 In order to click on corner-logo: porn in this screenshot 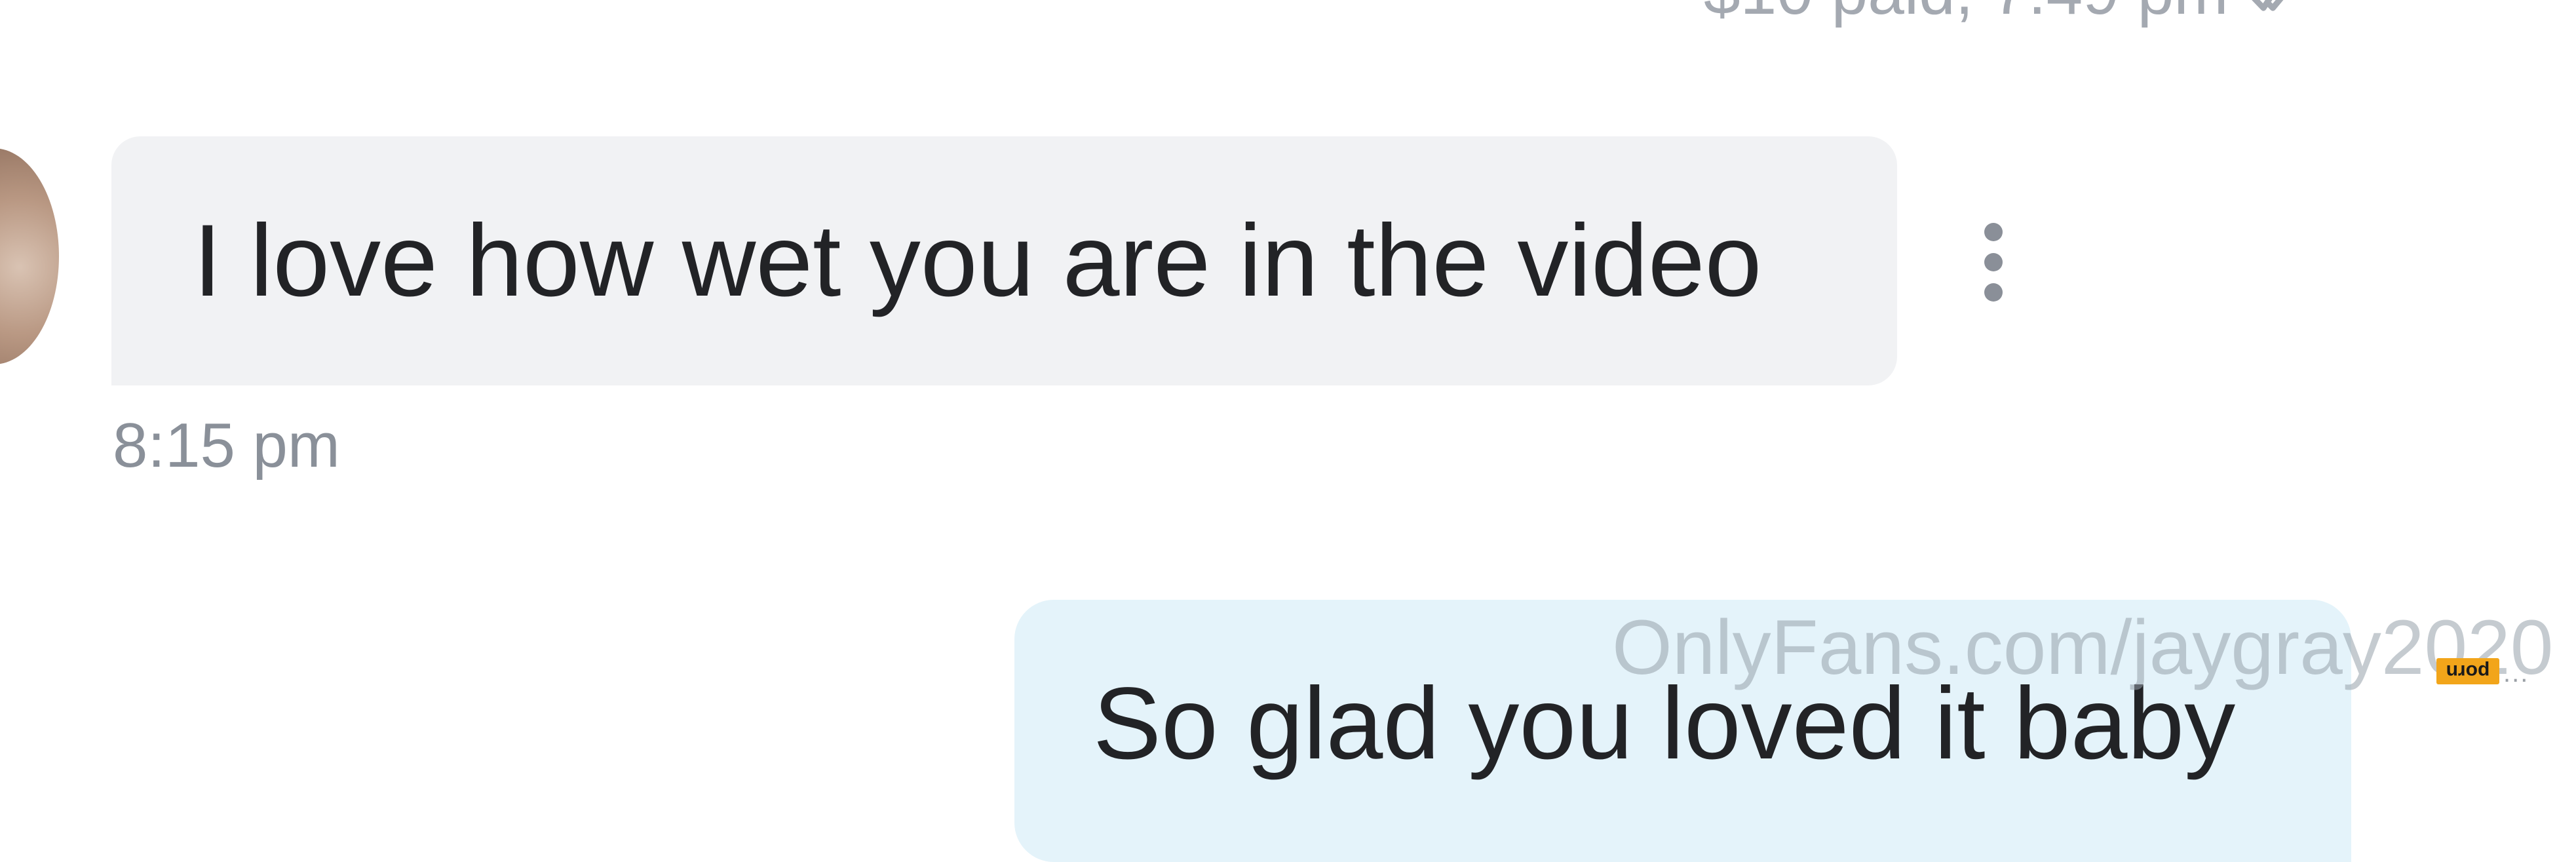, I will do `click(2467, 671)`.